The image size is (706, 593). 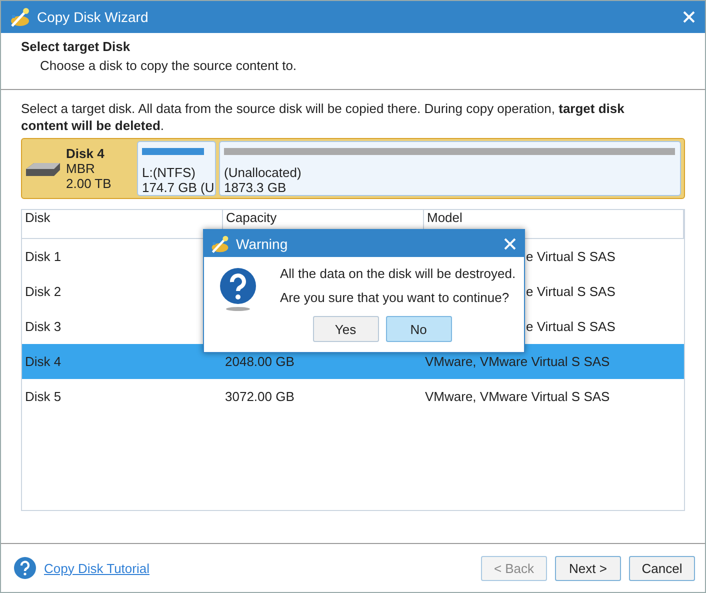 What do you see at coordinates (25, 568) in the screenshot?
I see `help-icon` at bounding box center [25, 568].